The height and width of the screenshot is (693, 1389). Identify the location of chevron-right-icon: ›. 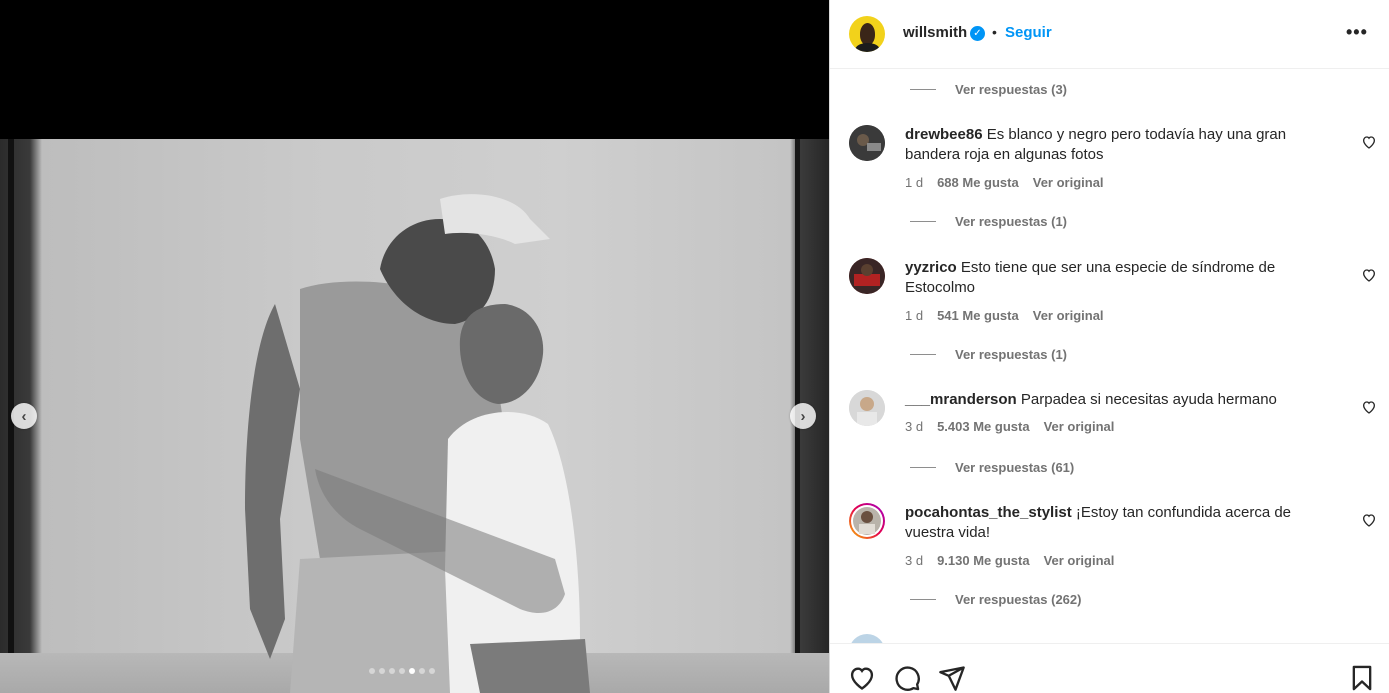
(803, 416).